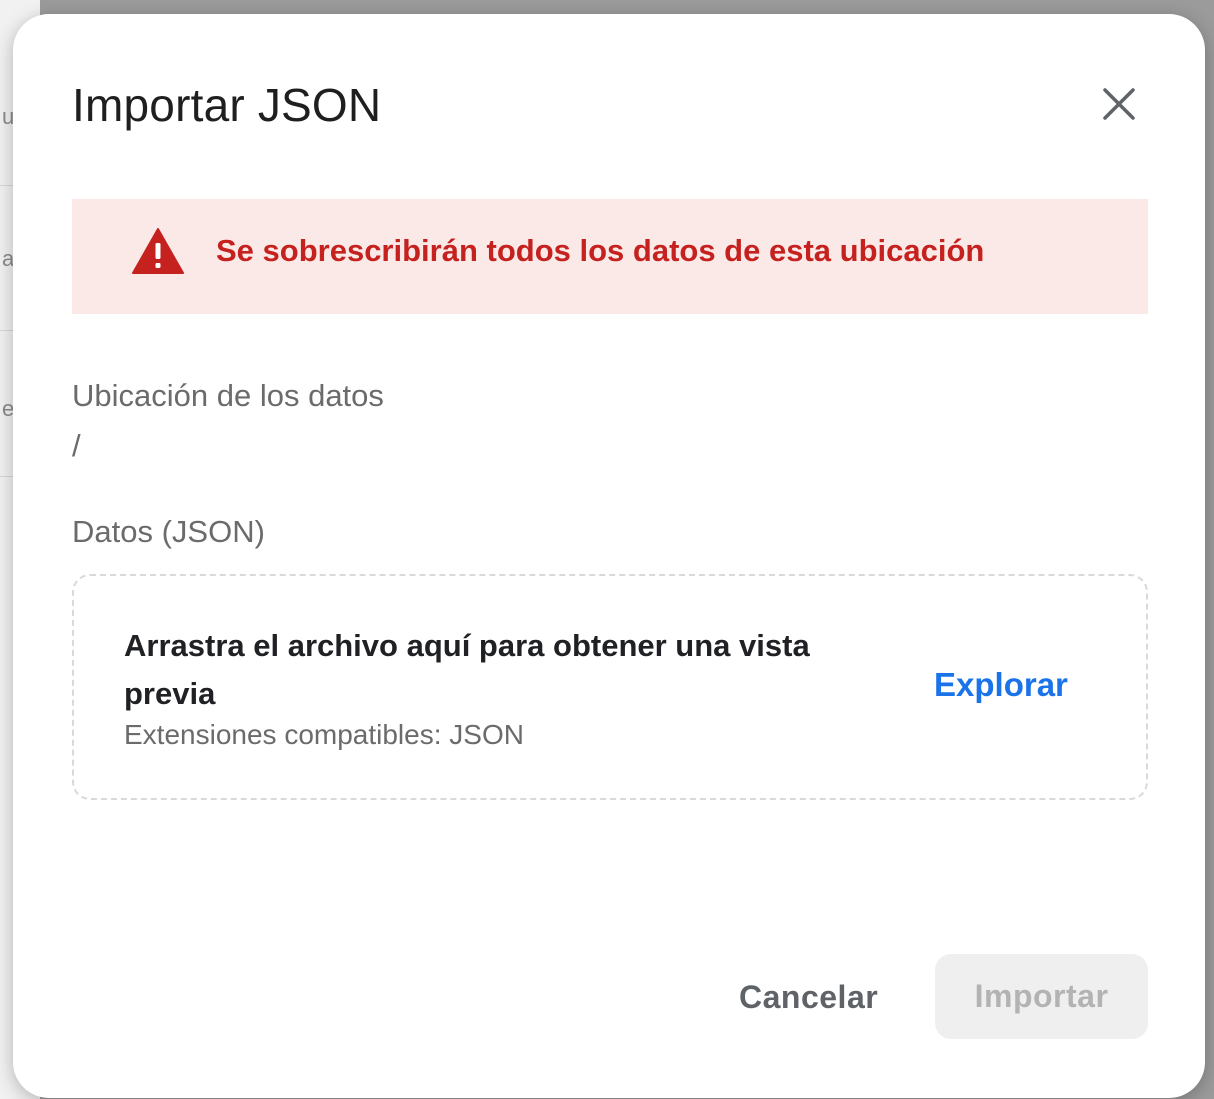  I want to click on location-value: /, so click(76, 445).